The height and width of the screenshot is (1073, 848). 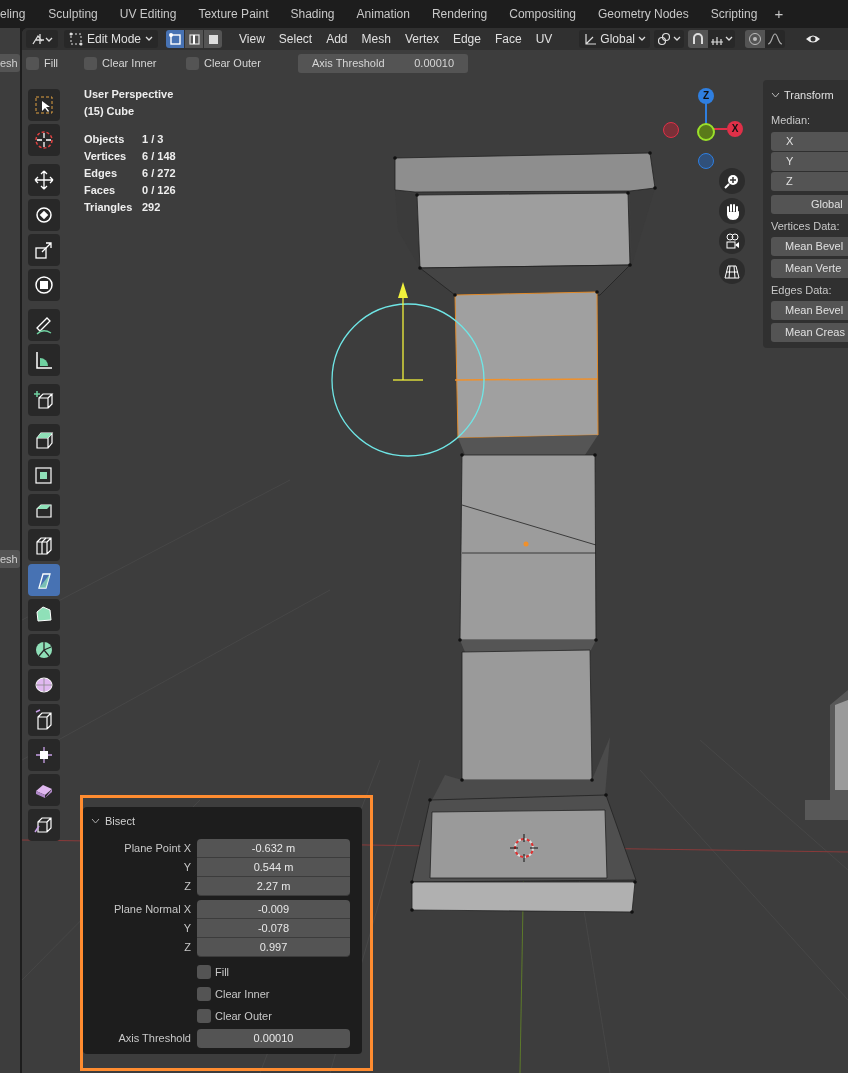 I want to click on proportional-edit-toggle, so click(x=755, y=39).